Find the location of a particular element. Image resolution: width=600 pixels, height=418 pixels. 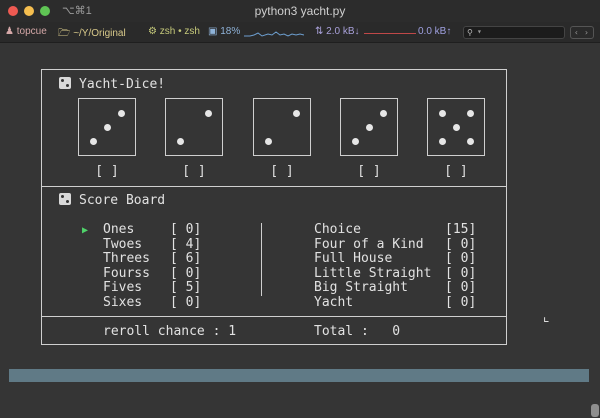

hold-marker-5: [ ] is located at coordinates (456, 171).